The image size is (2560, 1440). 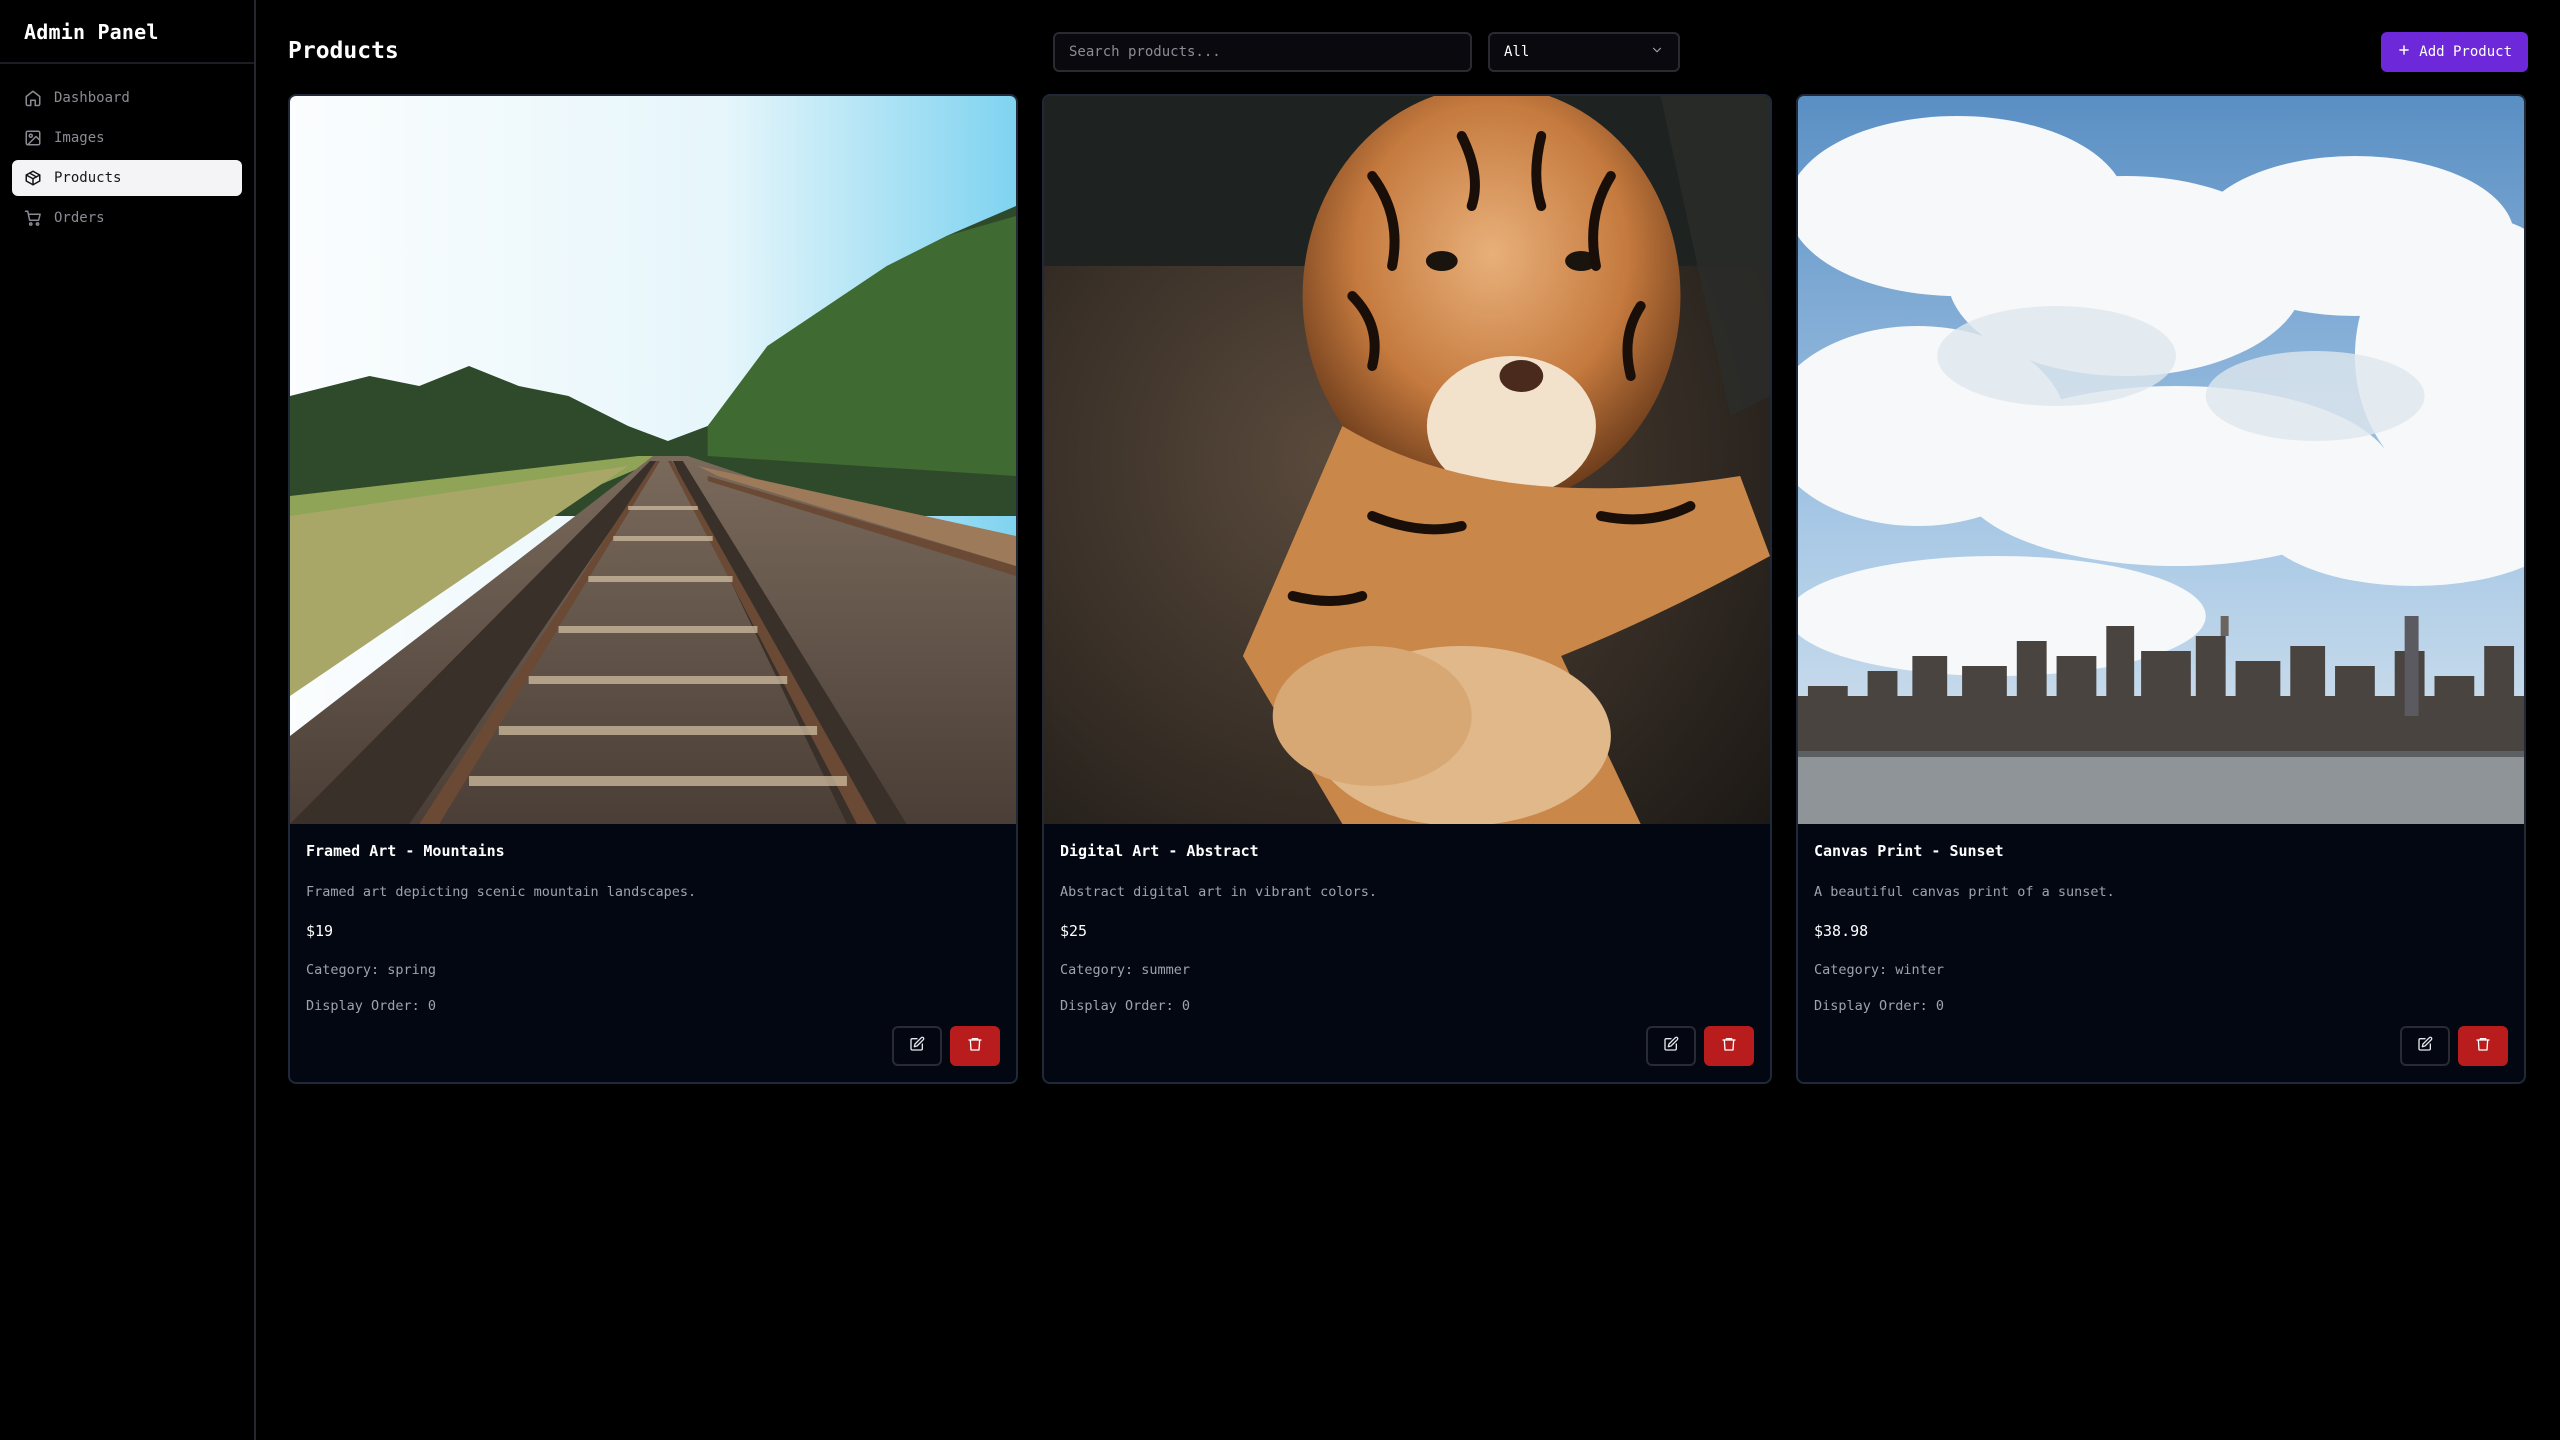 What do you see at coordinates (405, 851) in the screenshot?
I see `product-title: Framed Art - Mountains` at bounding box center [405, 851].